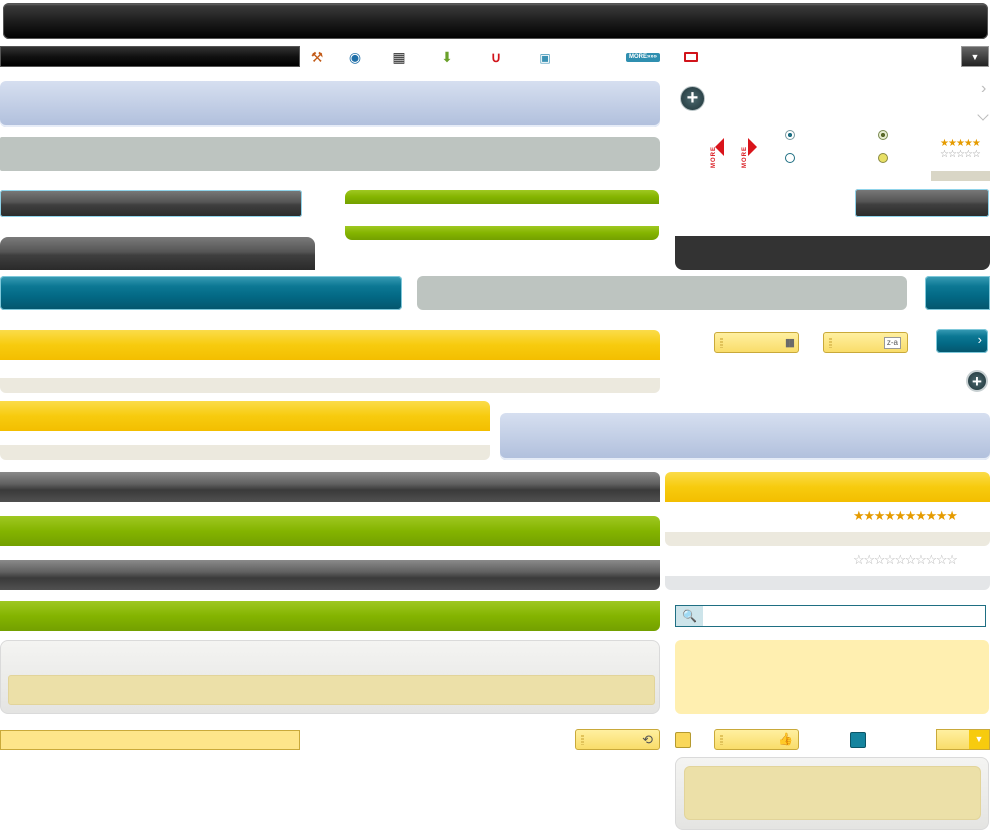 This screenshot has width=990, height=830. I want to click on return-button: ⟲, so click(617, 739).